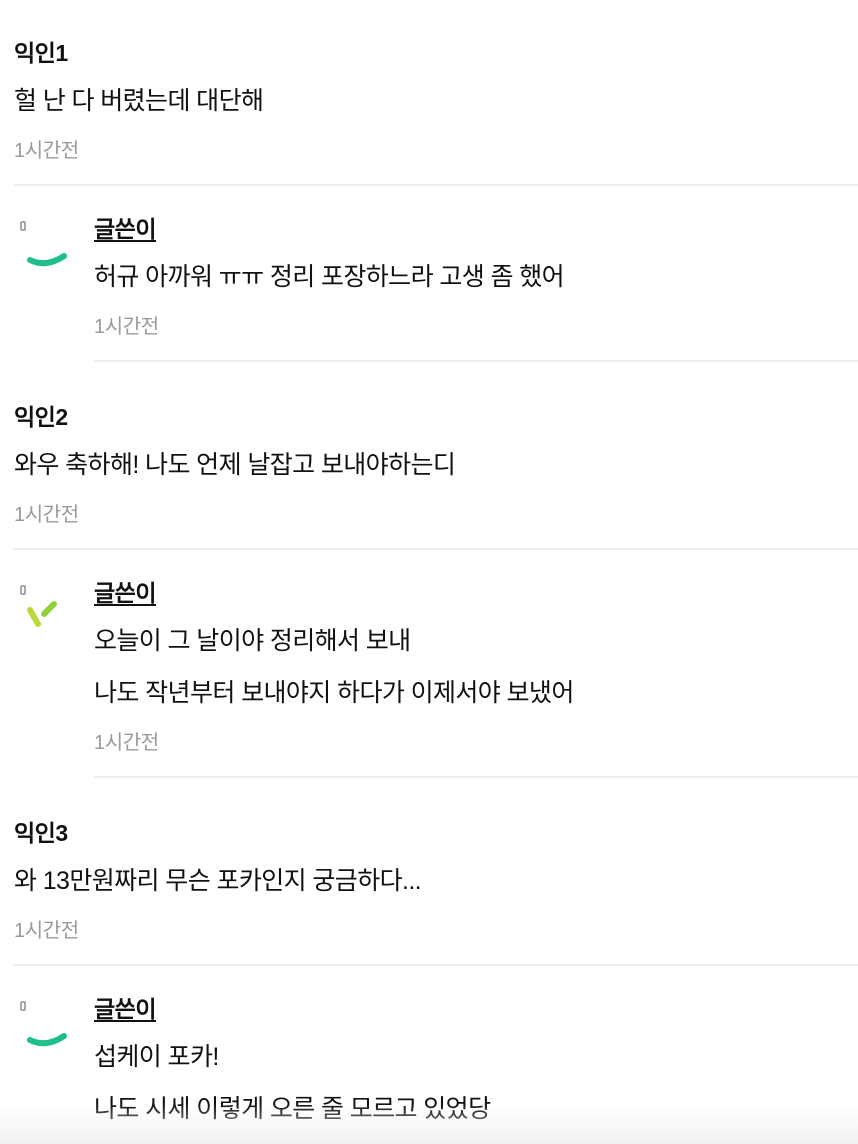 The width and height of the screenshot is (858, 1144). I want to click on reply-text: 나도 작년부터 보내야지 하다가 이제서야 보냈어, so click(334, 693).